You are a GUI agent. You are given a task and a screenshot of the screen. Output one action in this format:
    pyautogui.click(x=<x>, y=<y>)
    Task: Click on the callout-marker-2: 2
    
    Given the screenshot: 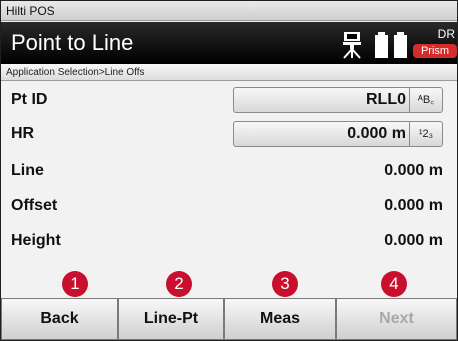 What is the action you would take?
    pyautogui.click(x=179, y=284)
    